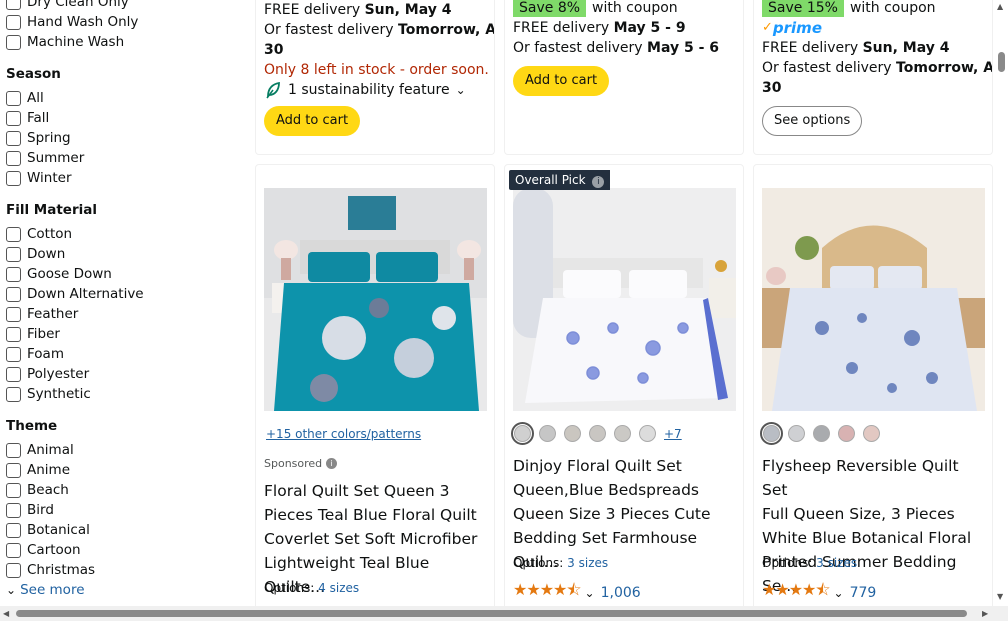  What do you see at coordinates (120, 470) in the screenshot?
I see `filter-theme-anime: Anime` at bounding box center [120, 470].